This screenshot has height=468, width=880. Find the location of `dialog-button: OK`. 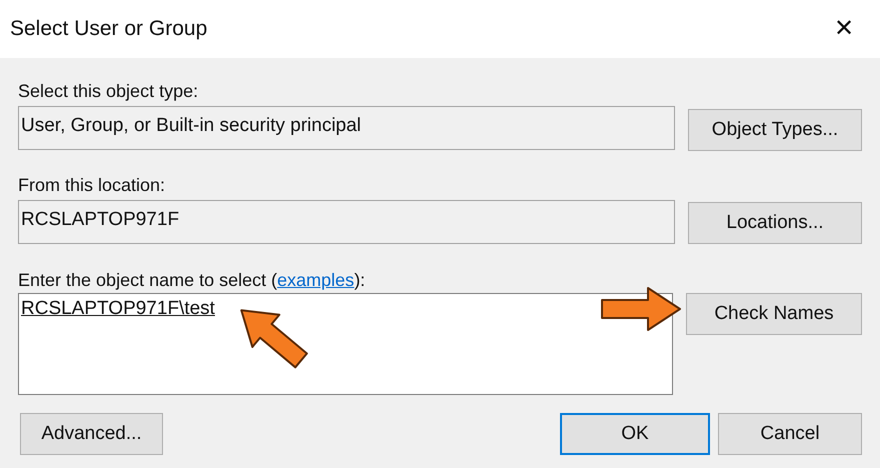

dialog-button: OK is located at coordinates (635, 434).